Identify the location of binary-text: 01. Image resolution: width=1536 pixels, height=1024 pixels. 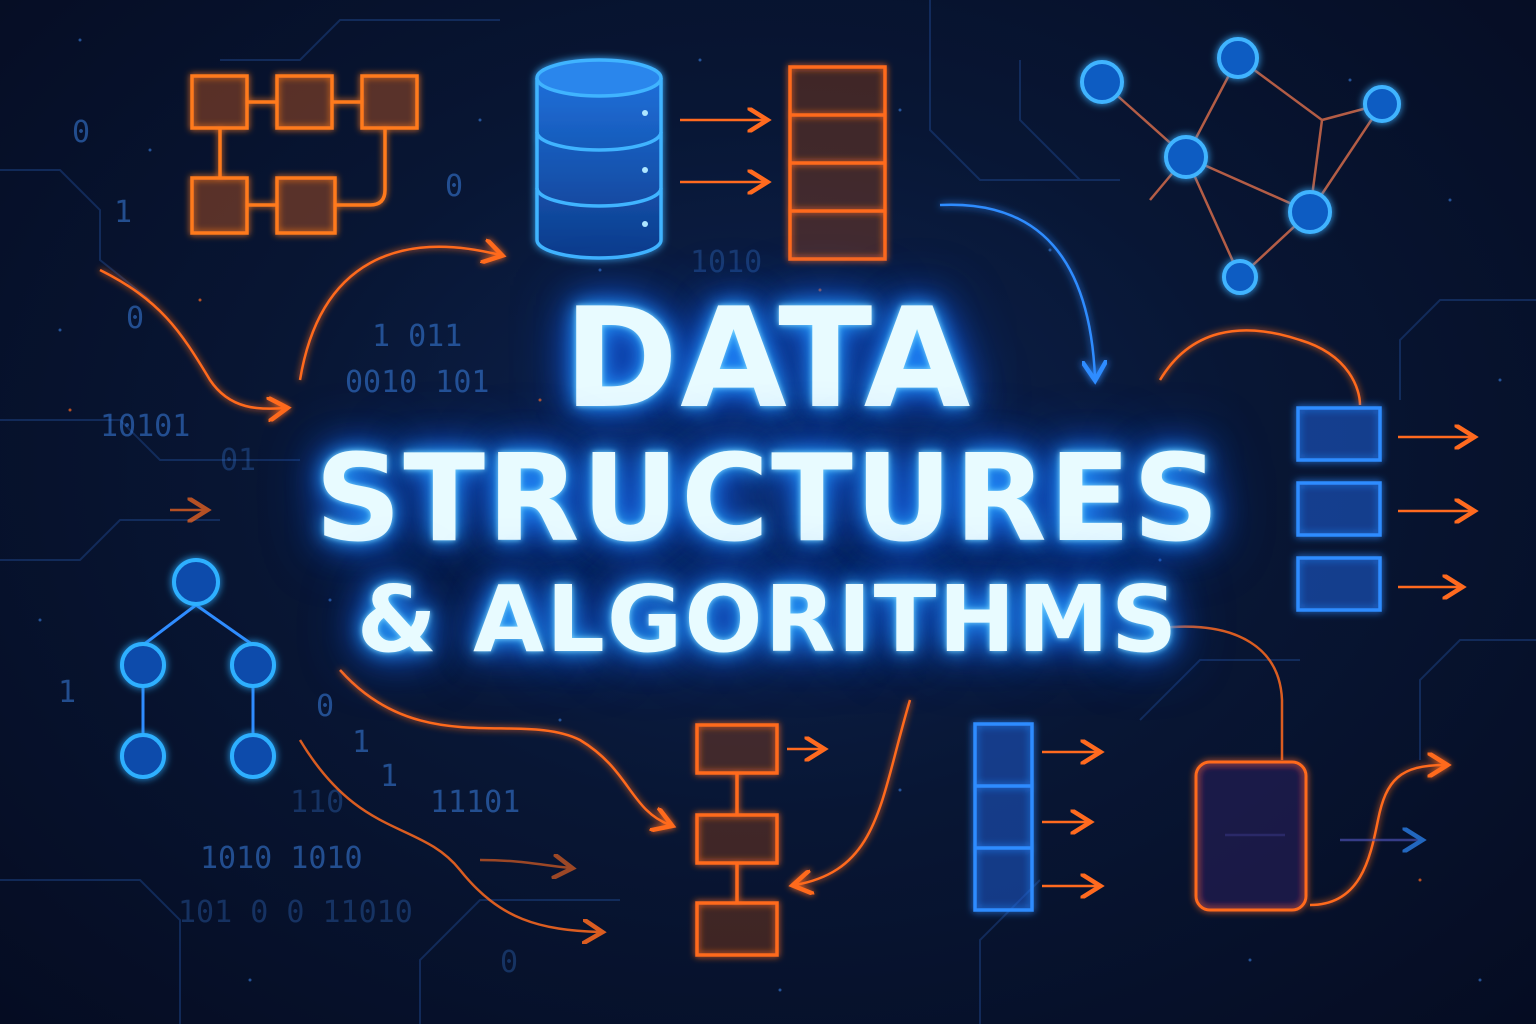
(238, 460).